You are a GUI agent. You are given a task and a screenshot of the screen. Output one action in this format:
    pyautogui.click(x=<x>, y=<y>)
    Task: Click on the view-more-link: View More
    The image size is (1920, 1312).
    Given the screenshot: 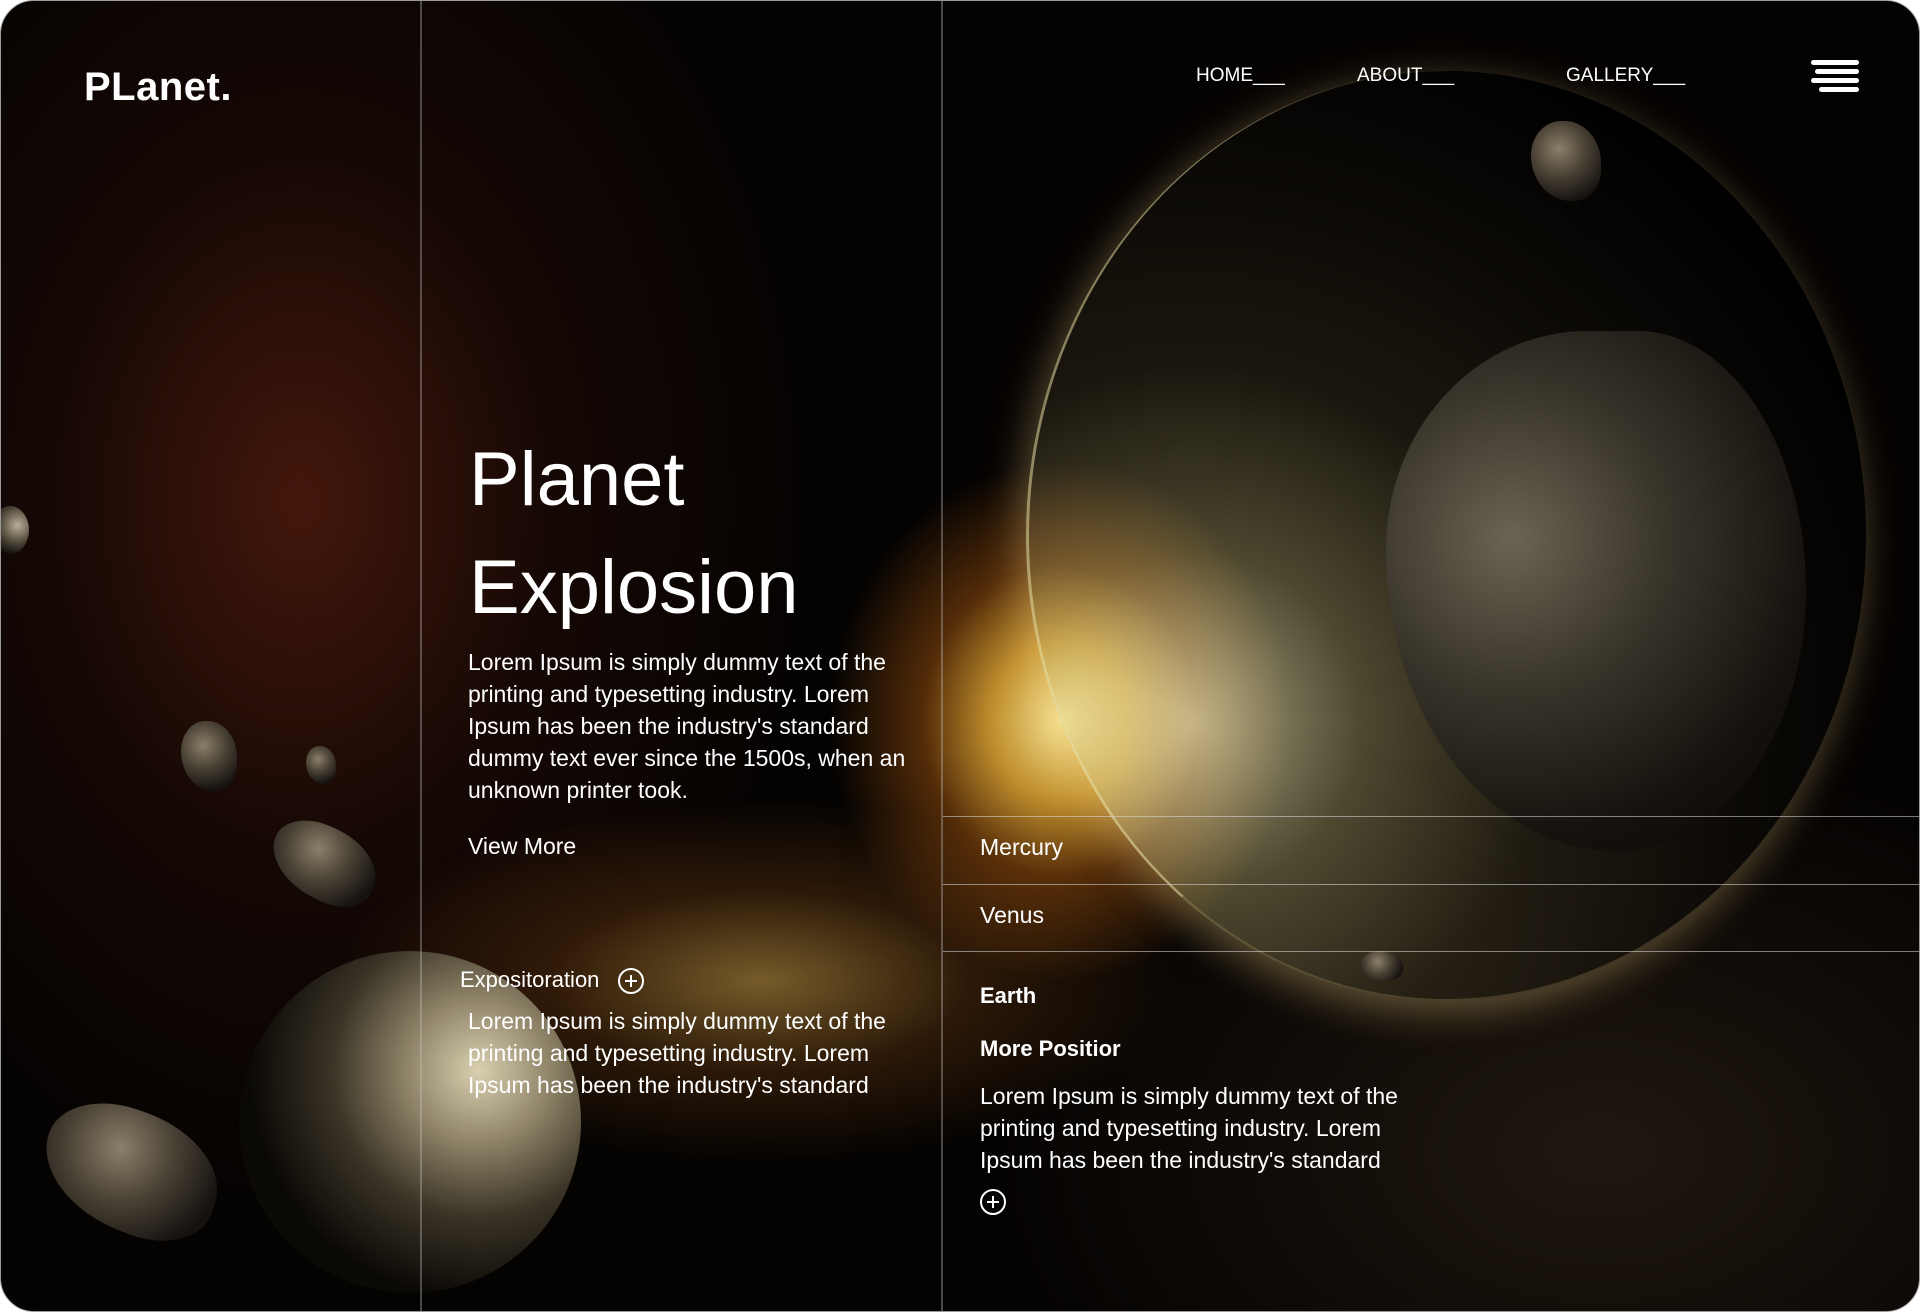 What is the action you would take?
    pyautogui.click(x=522, y=846)
    